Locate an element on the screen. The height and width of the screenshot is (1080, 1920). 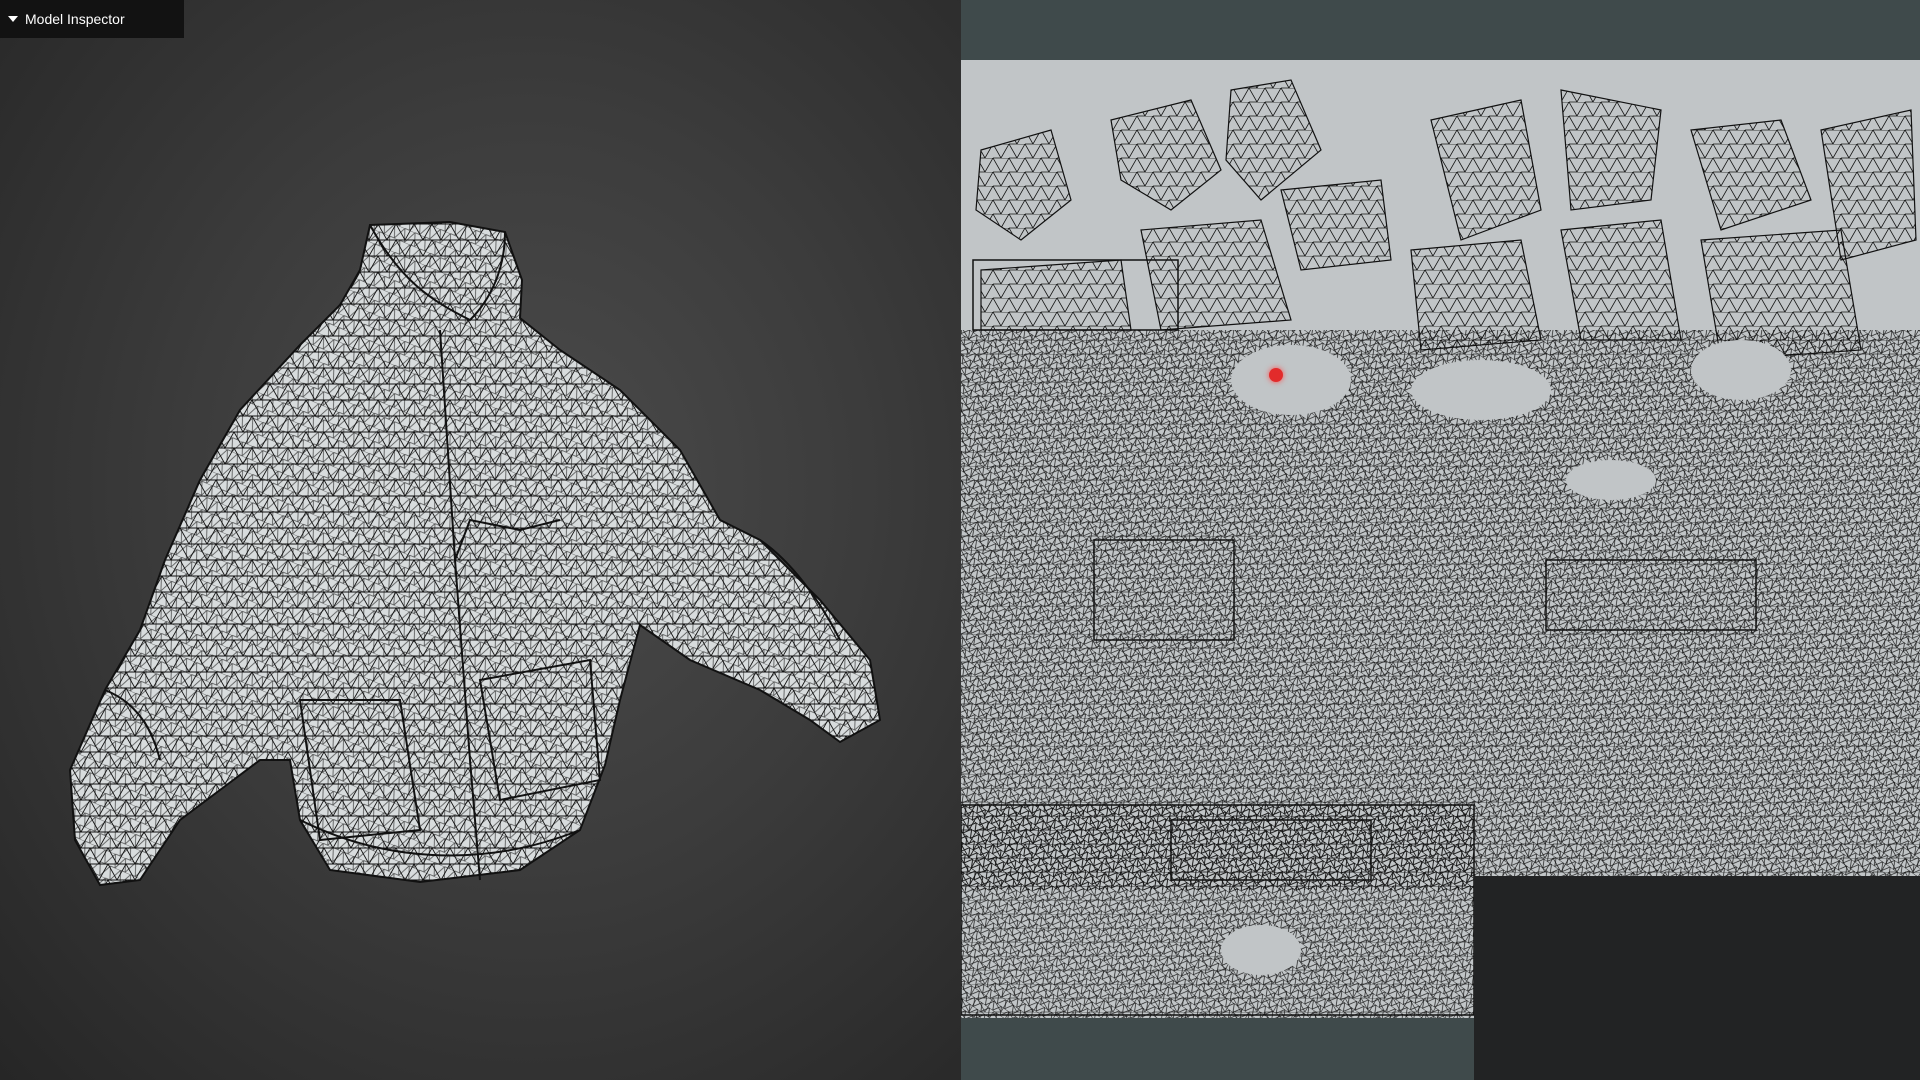
model-inspector-header: Model Inspector is located at coordinates (92, 19).